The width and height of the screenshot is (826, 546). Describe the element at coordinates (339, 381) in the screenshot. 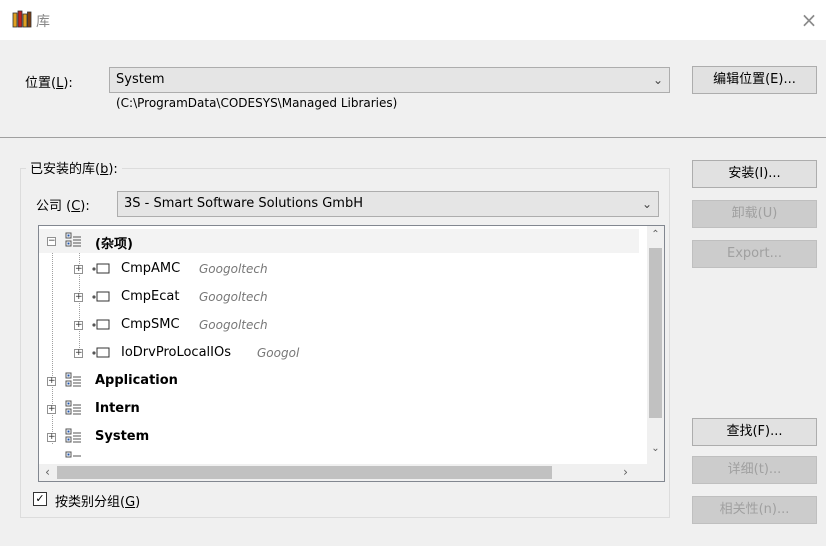

I see `tree-group-application: + Application` at that location.